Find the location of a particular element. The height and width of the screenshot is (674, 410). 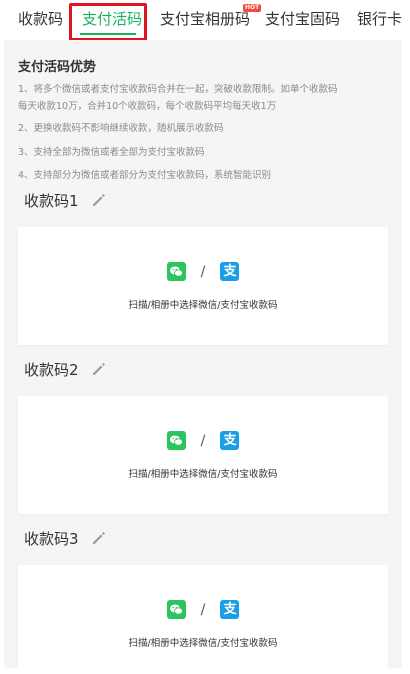

advantage-line: 2、更换收款码不影响继续收款，随机展示收款码 is located at coordinates (121, 128).